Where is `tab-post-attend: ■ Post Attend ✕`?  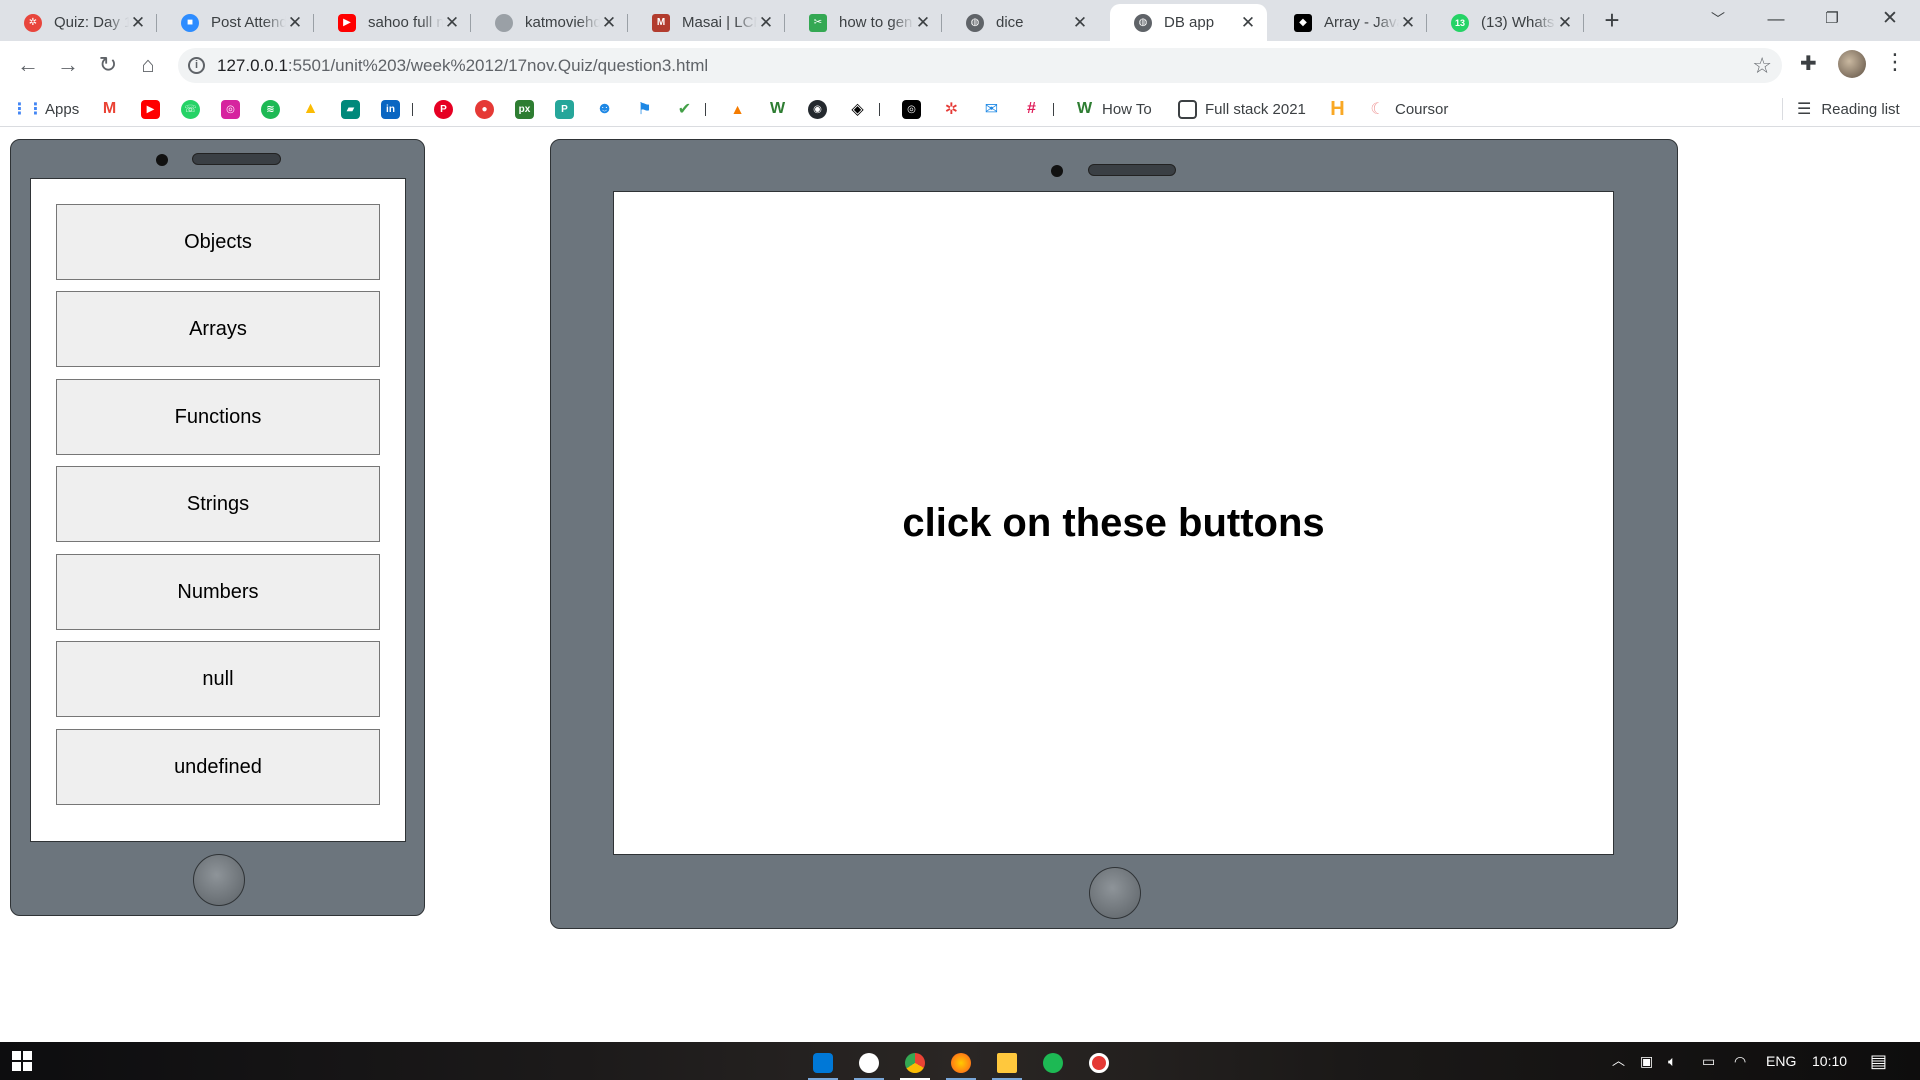 tab-post-attend: ■ Post Attend ✕ is located at coordinates (235, 22).